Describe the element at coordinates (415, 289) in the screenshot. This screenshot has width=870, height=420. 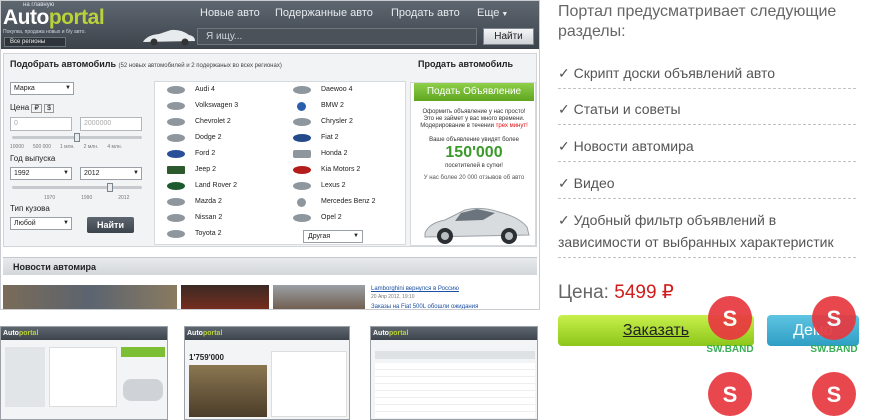
I see `news-link: Lamborghini вернулся в Россию` at that location.